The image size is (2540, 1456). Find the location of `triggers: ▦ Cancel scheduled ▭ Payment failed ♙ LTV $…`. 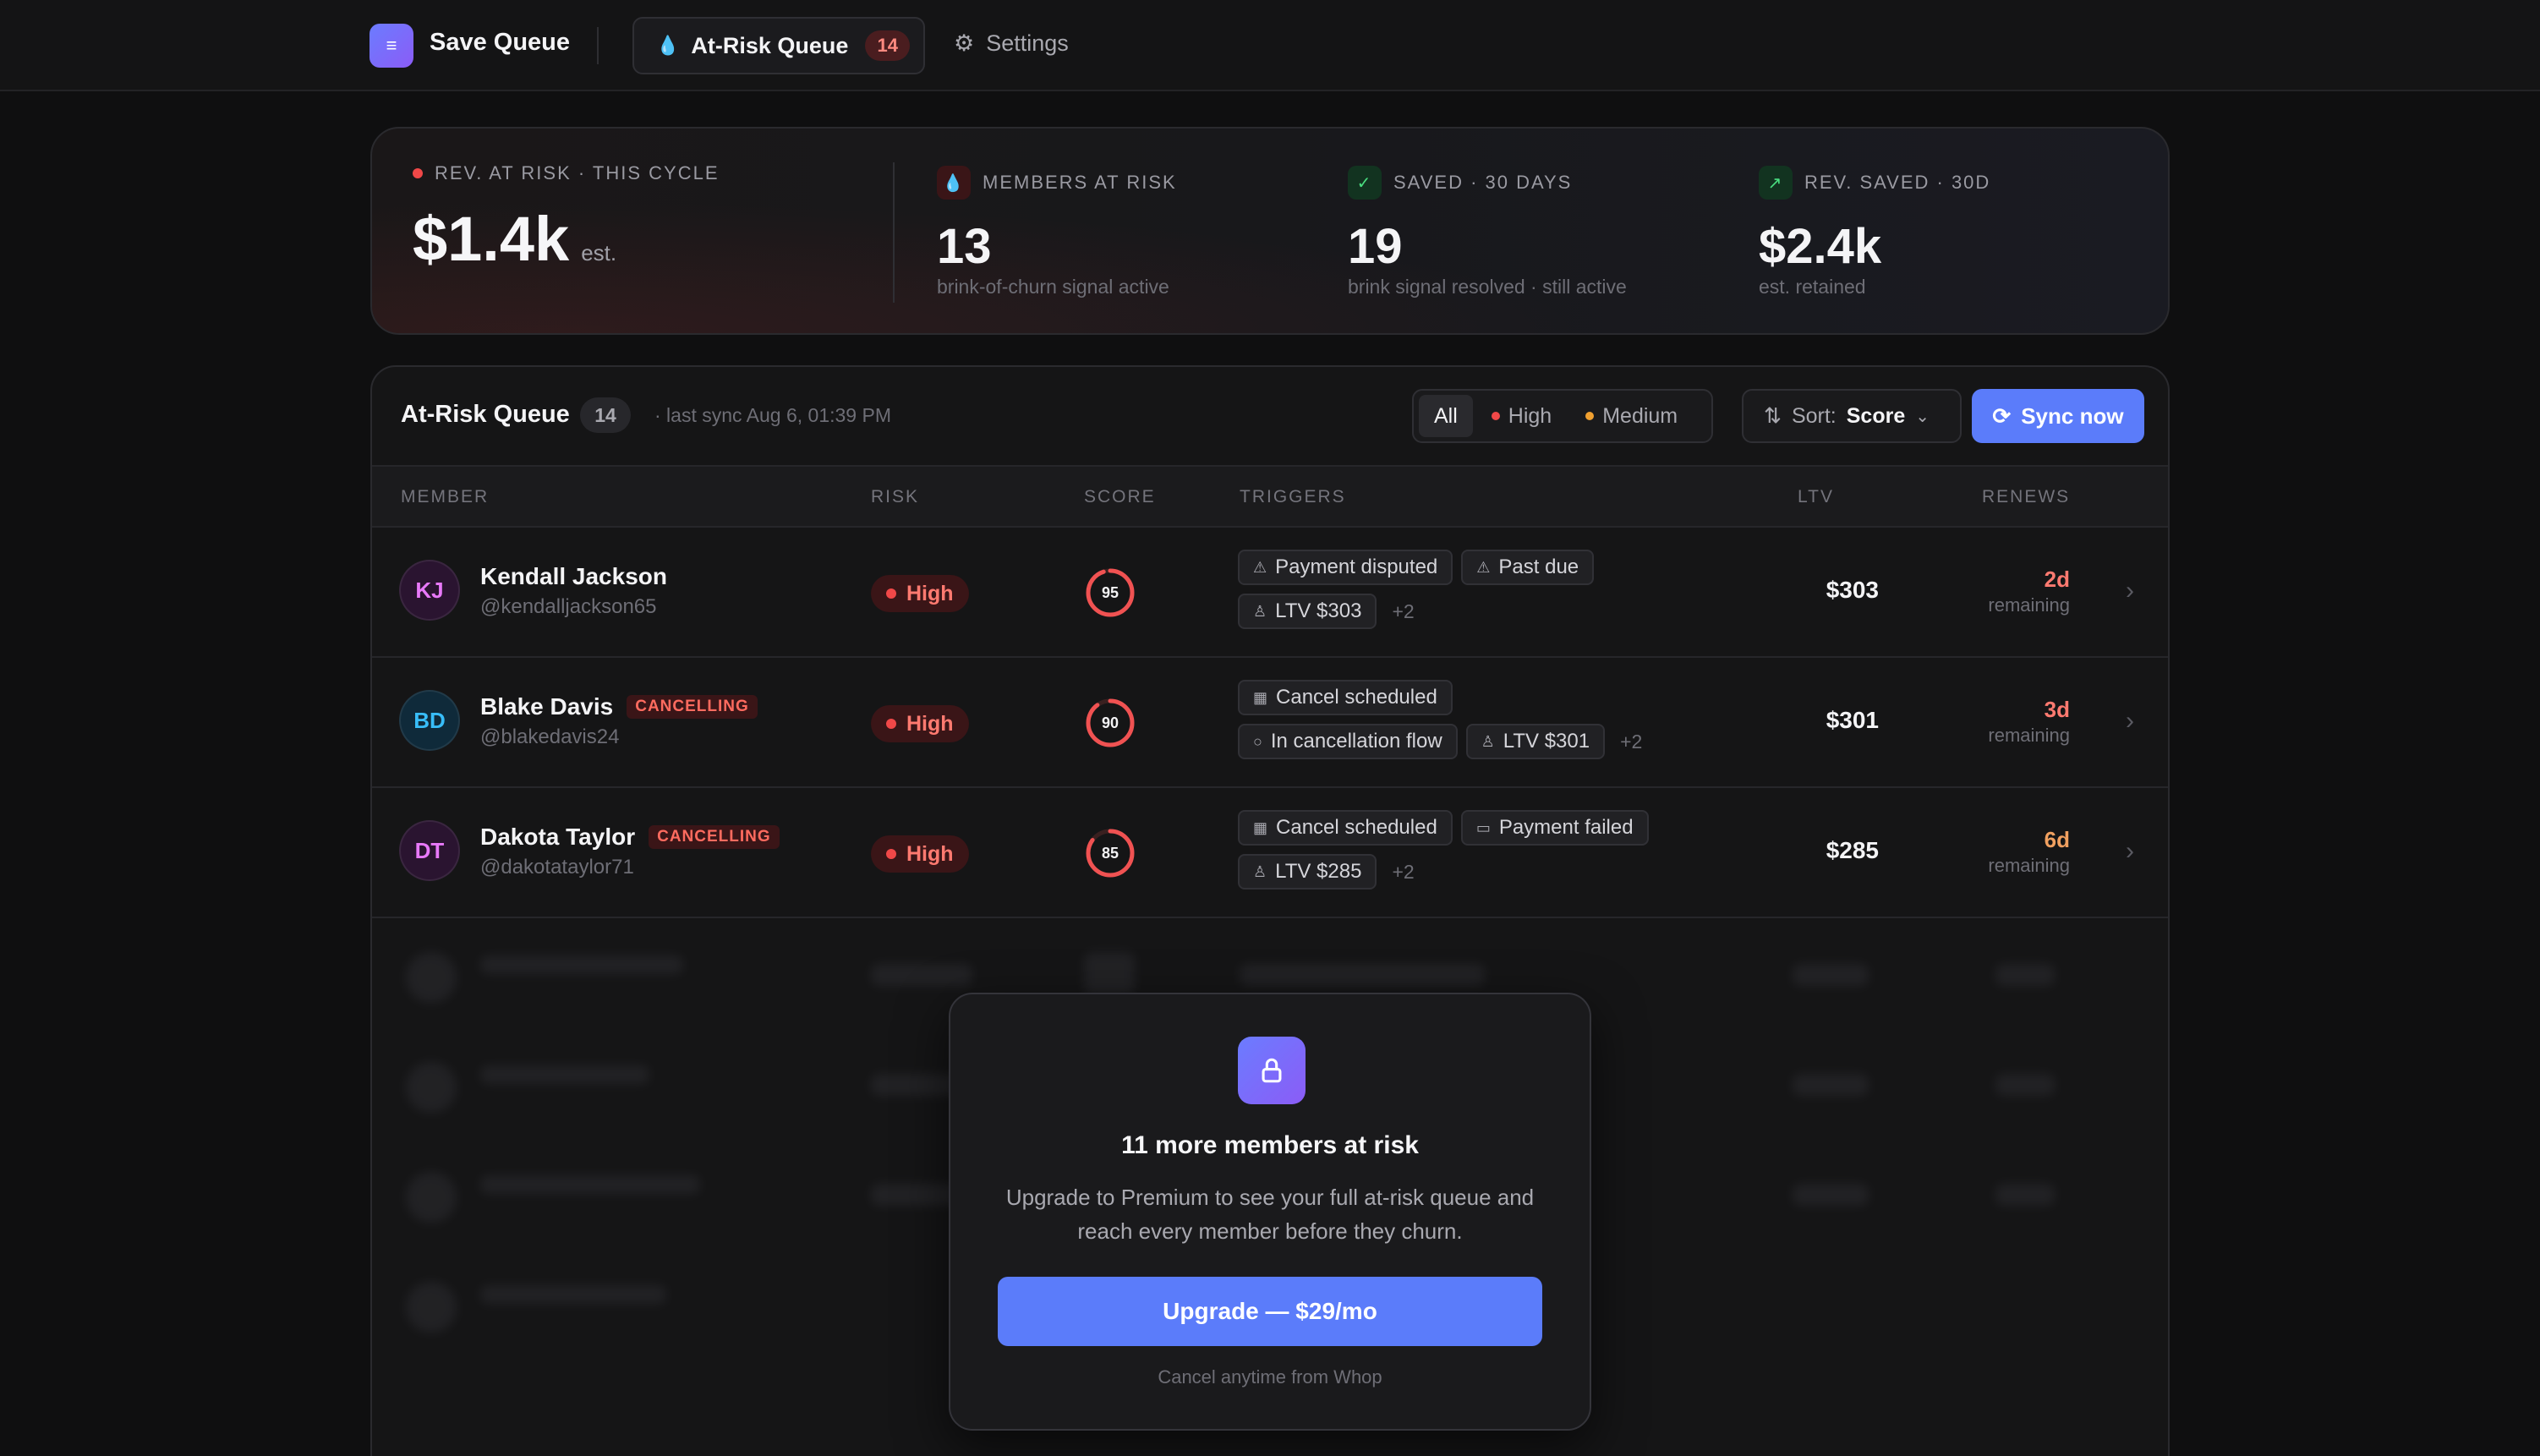

triggers: ▦ Cancel scheduled ▭ Payment failed ♙ LTV $… is located at coordinates (1500, 854).